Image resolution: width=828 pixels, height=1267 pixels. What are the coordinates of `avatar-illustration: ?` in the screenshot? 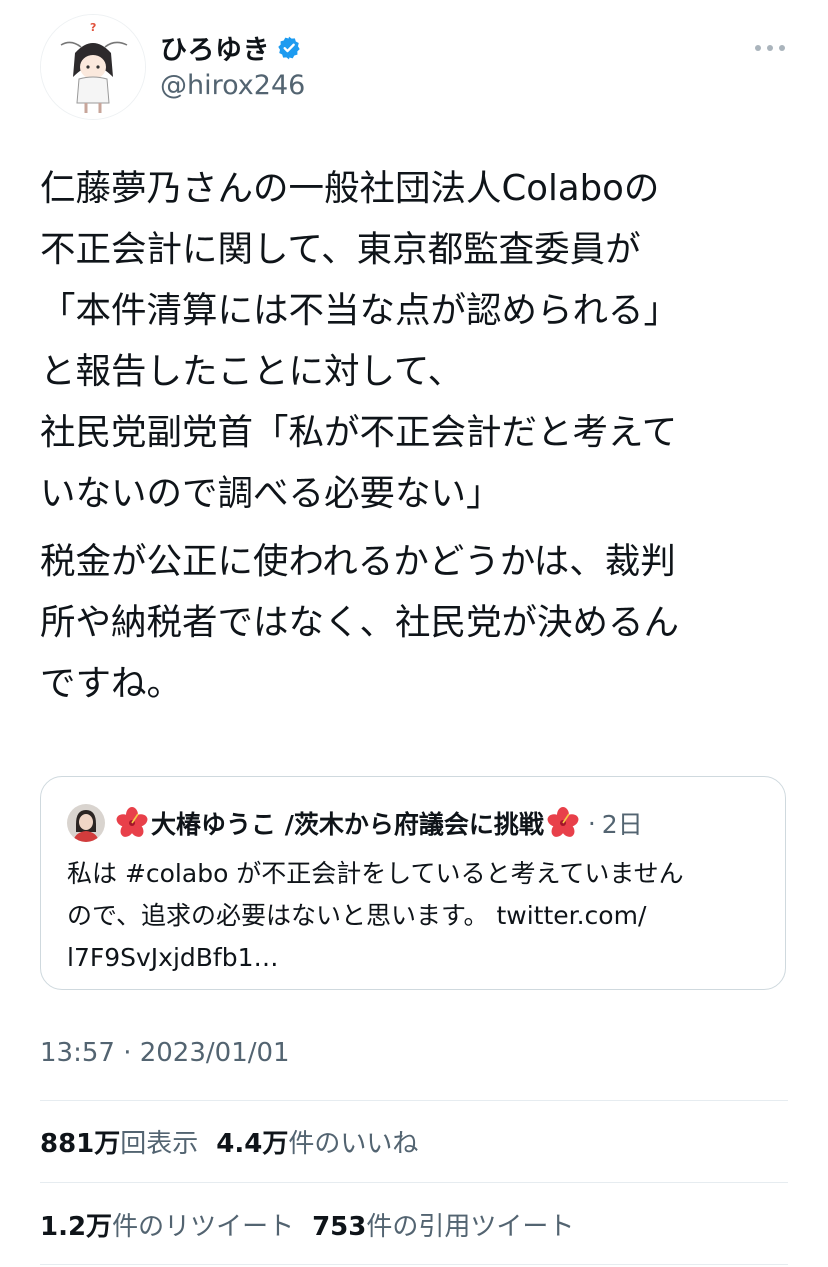 It's located at (93, 67).